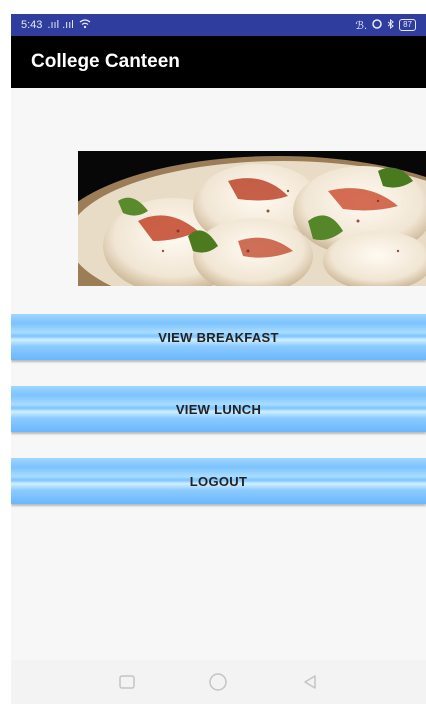 The width and height of the screenshot is (426, 704). I want to click on back-icon, so click(310, 682).